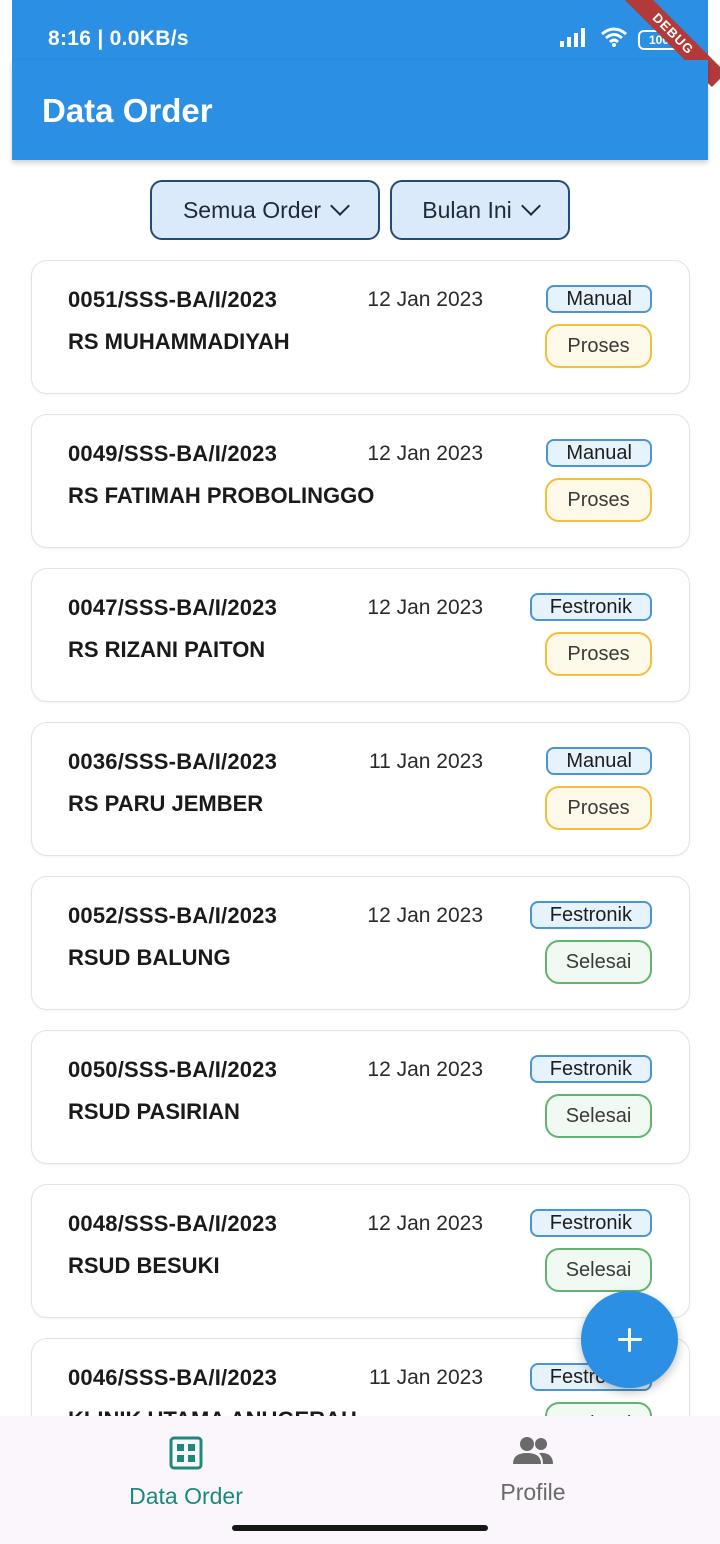  What do you see at coordinates (173, 1377) in the screenshot?
I see `order-number: 0046/SSS-BA/I/2023` at bounding box center [173, 1377].